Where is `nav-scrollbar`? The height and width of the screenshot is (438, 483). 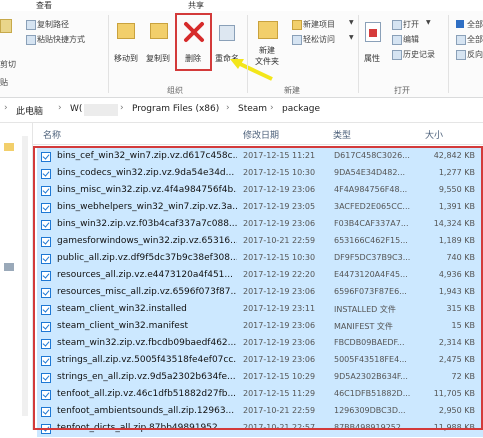 nav-scrollbar is located at coordinates (25, 276).